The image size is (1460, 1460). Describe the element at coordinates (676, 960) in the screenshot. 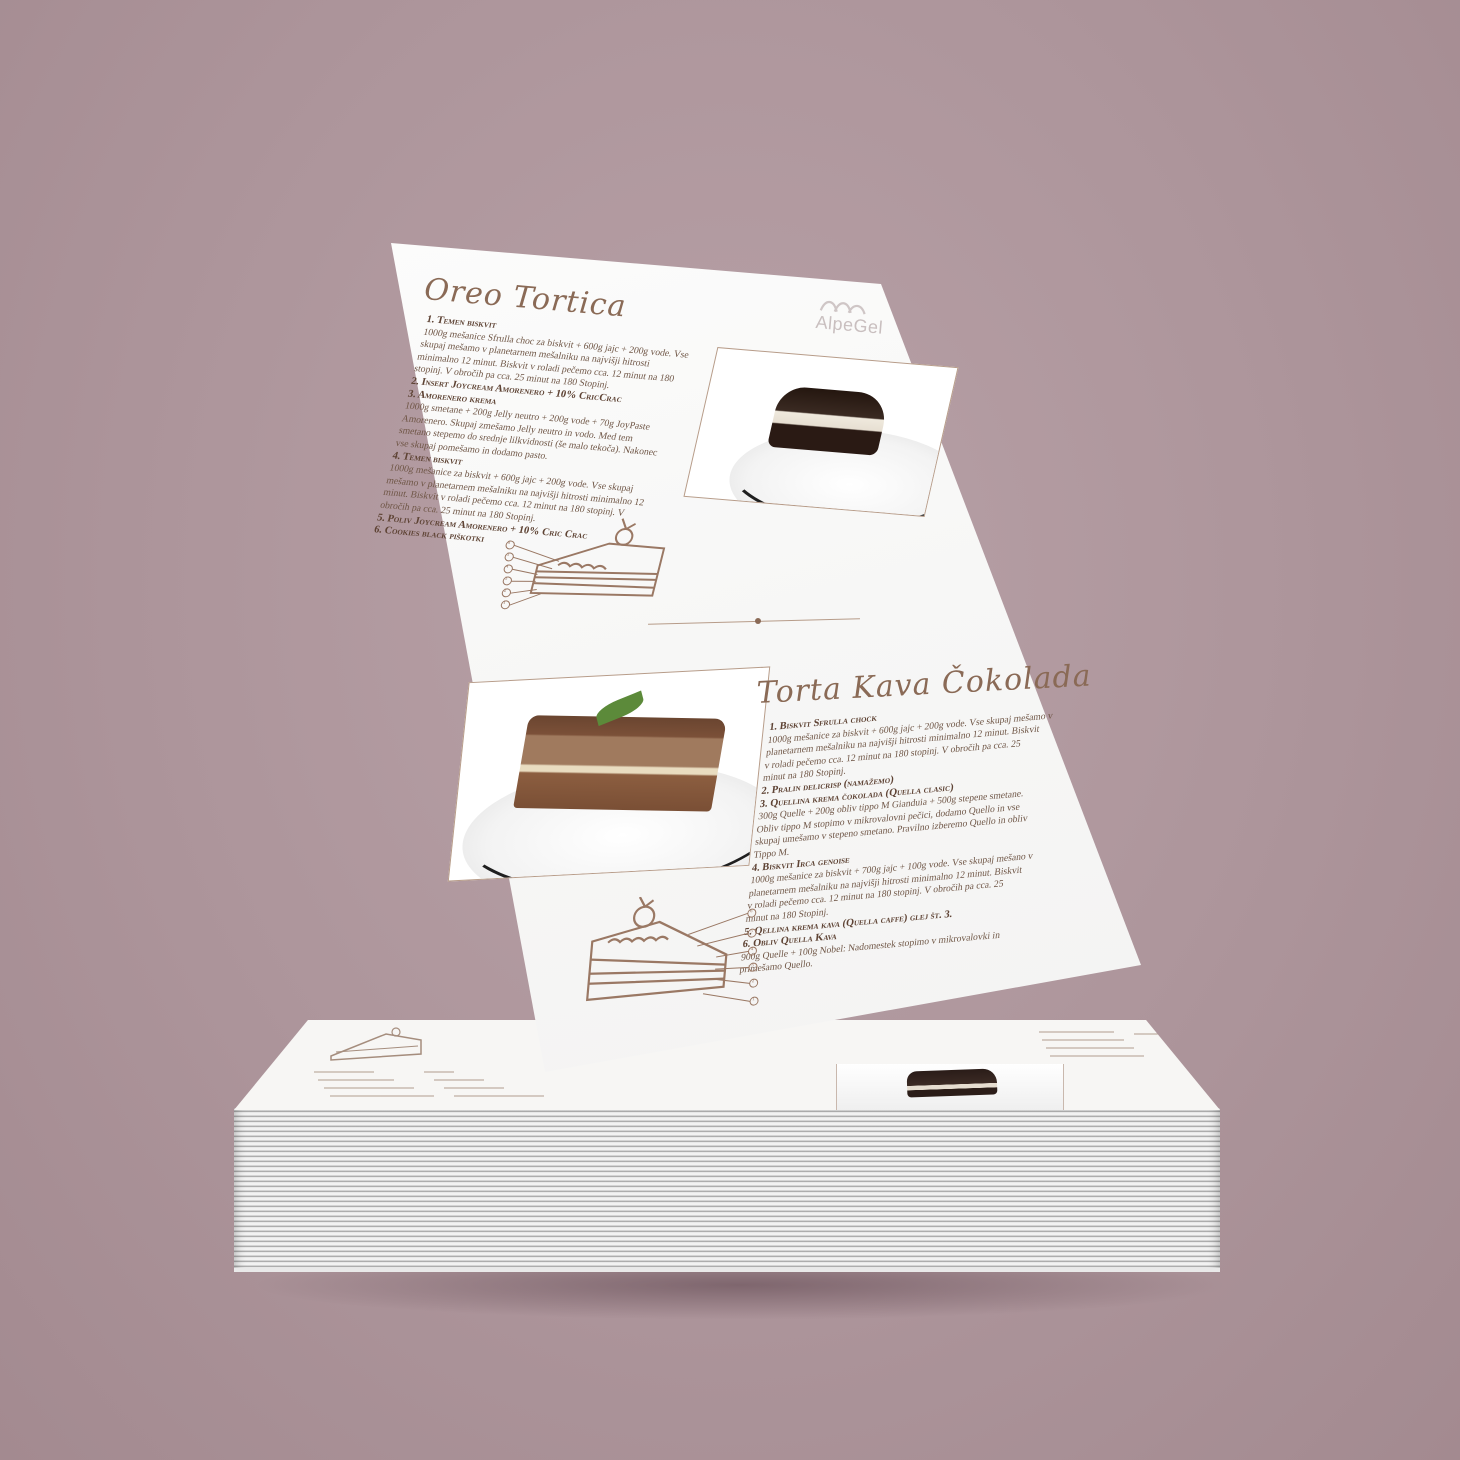

I see `recipe-two-diagram: 6 5 4 3 2 1` at that location.